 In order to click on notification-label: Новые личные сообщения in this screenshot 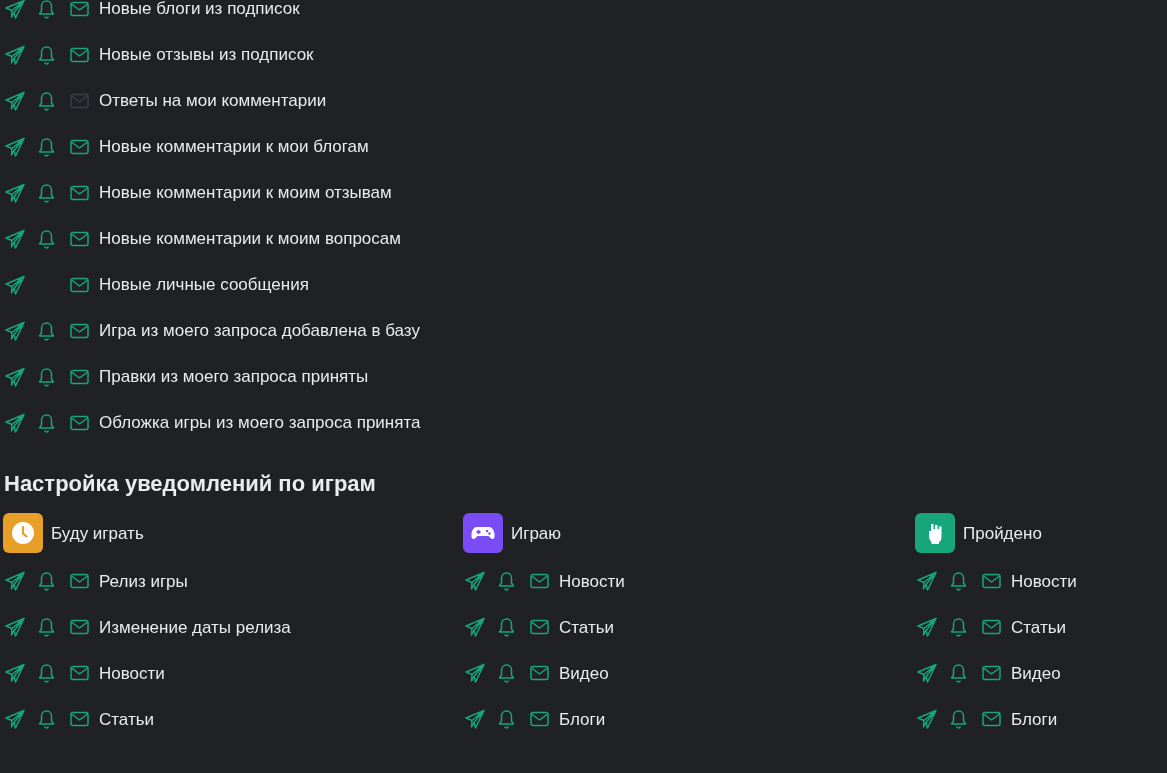, I will do `click(204, 285)`.